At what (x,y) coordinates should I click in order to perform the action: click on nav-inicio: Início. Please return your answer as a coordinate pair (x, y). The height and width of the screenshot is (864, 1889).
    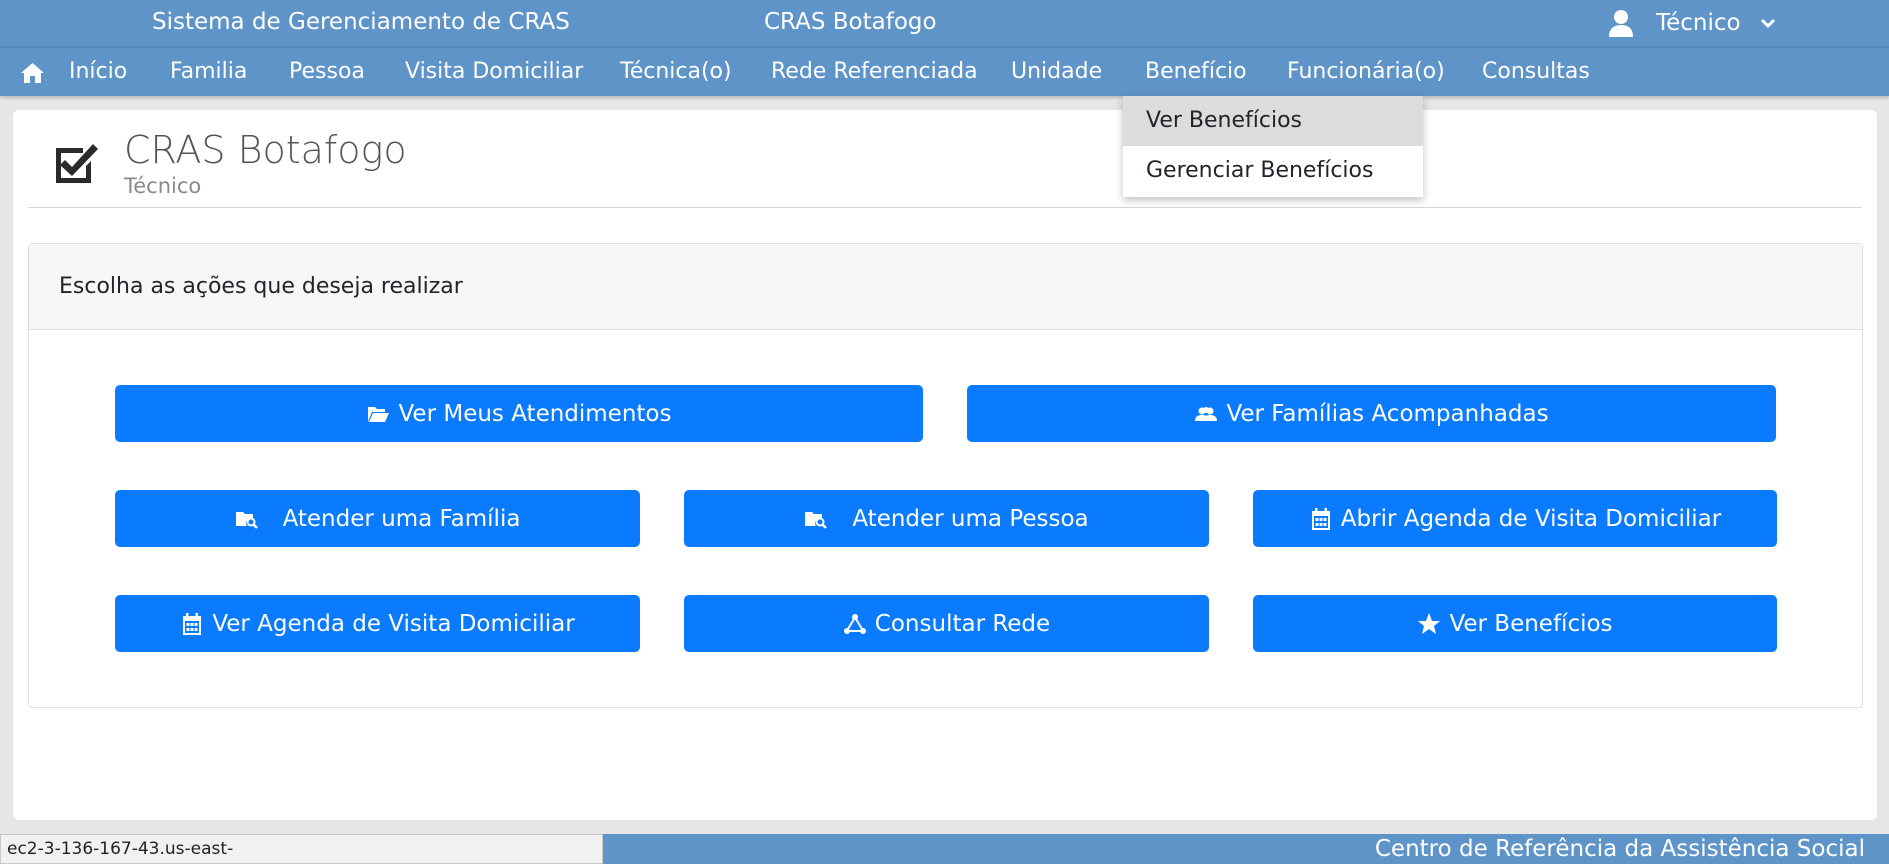
    Looking at the image, I should click on (98, 71).